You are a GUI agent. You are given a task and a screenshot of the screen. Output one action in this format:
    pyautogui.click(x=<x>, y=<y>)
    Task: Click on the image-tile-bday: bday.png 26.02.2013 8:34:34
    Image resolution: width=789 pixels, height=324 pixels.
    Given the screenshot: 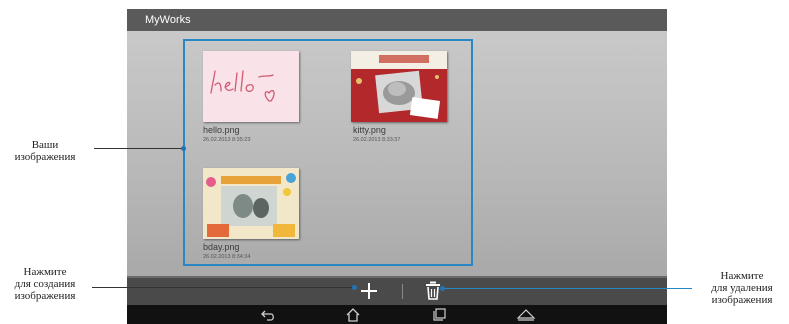 What is the action you would take?
    pyautogui.click(x=258, y=217)
    